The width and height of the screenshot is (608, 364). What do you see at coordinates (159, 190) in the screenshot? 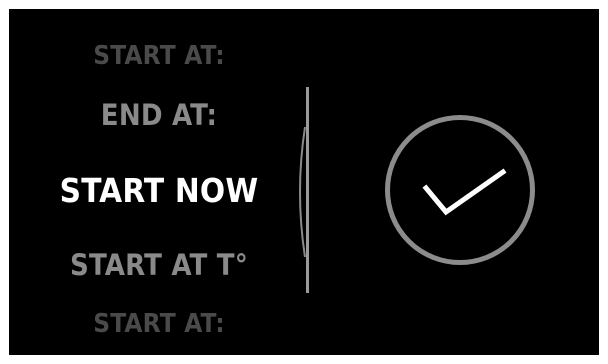
I see `picker-option-start-now-selected: START NOW` at bounding box center [159, 190].